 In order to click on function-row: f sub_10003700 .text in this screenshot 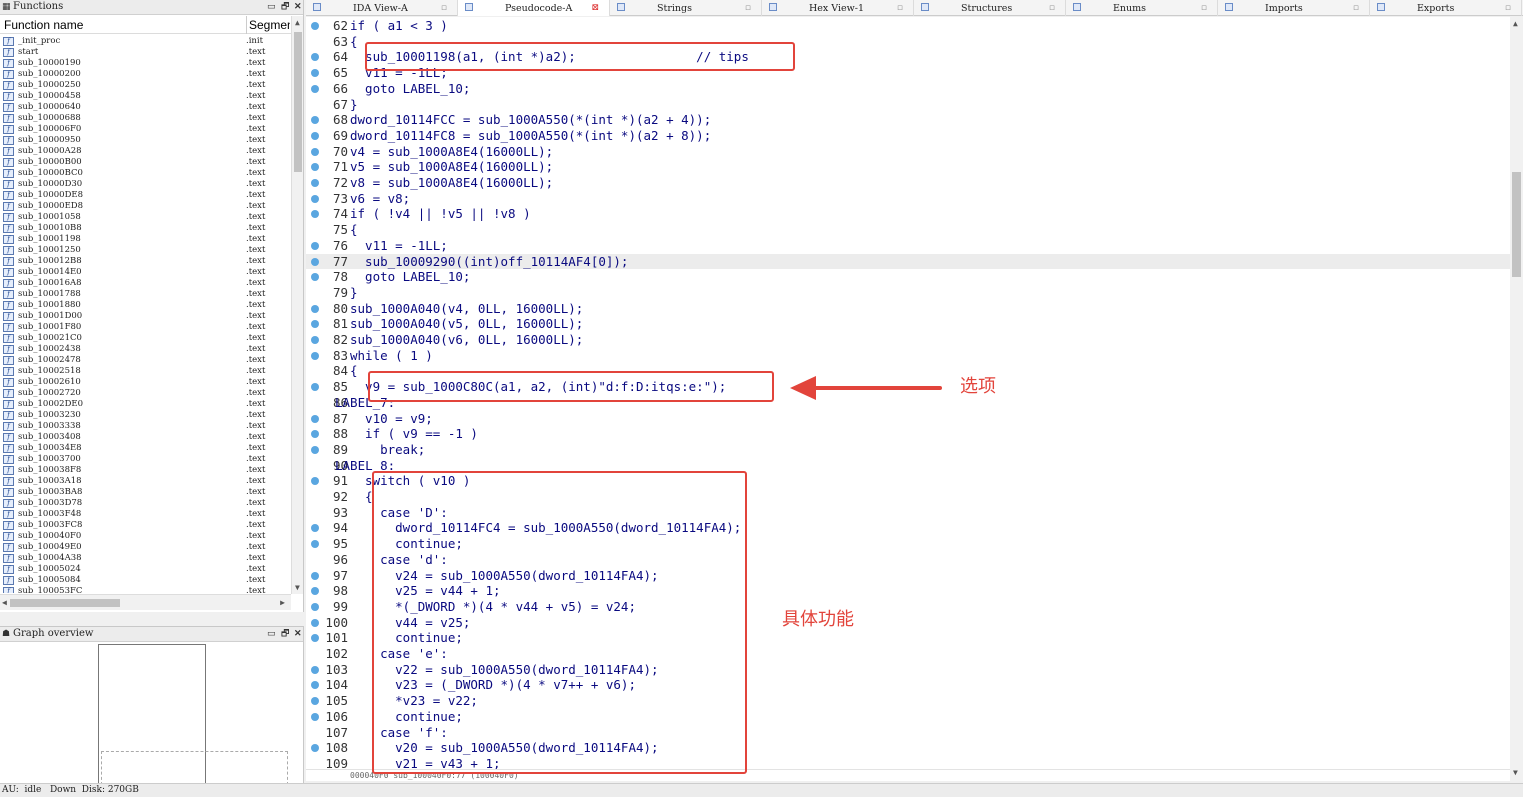, I will do `click(145, 459)`.